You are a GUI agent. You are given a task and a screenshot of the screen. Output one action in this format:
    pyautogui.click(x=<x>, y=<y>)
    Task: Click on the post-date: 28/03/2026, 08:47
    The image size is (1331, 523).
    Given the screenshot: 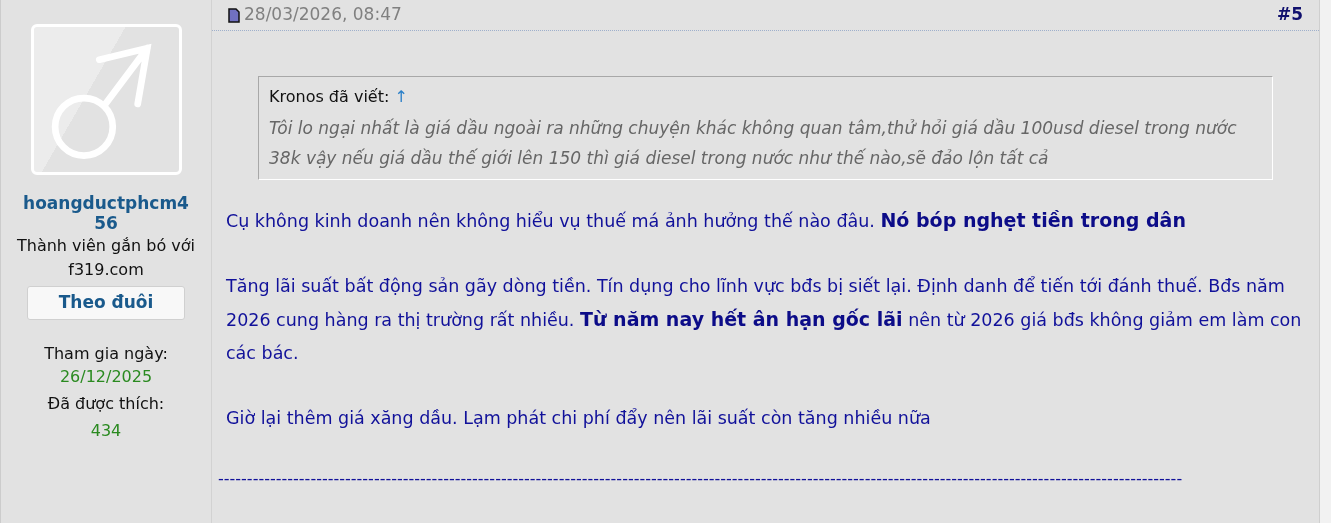 What is the action you would take?
    pyautogui.click(x=323, y=15)
    